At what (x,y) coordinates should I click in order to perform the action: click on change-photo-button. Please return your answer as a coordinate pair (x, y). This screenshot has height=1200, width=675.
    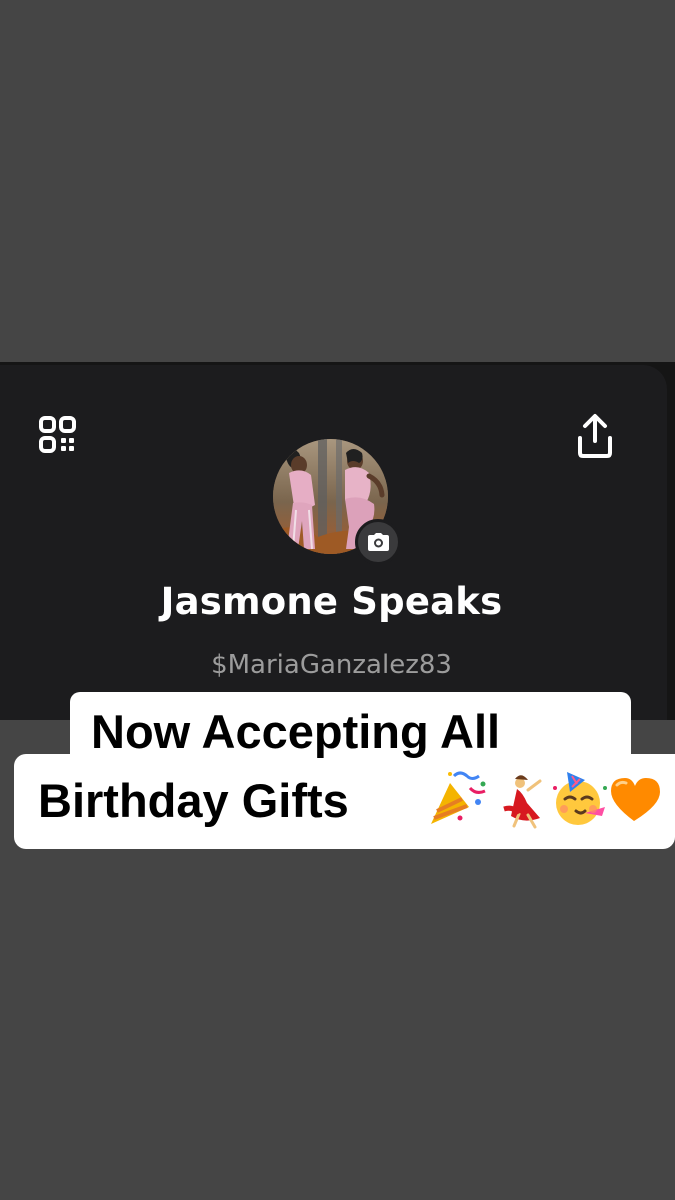
    Looking at the image, I should click on (378, 542).